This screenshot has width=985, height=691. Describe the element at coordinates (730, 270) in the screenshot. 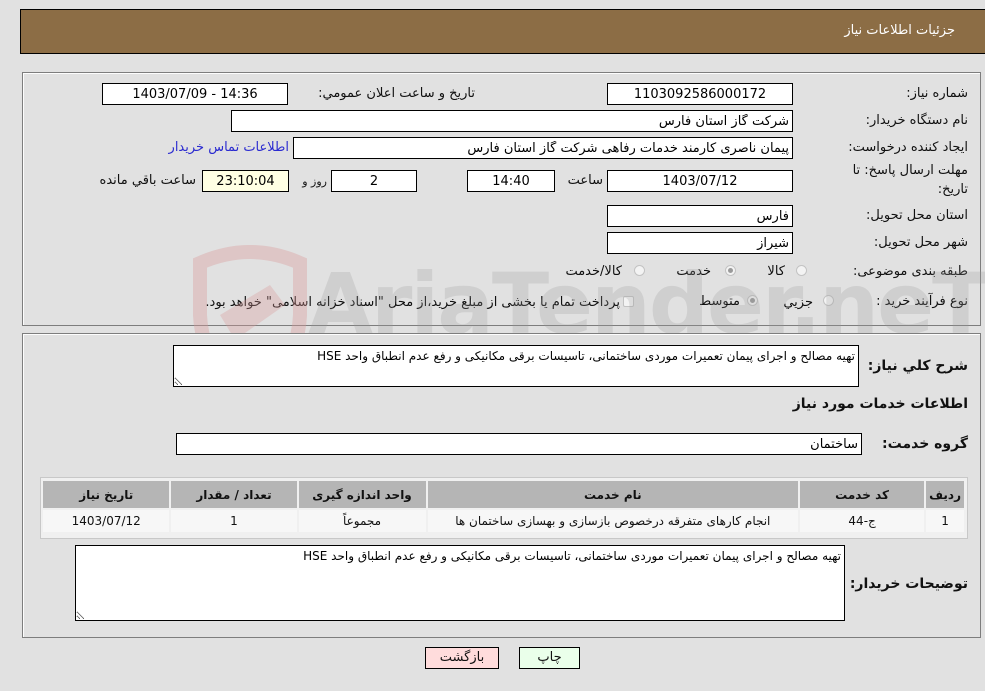

I see `category-radio-service` at that location.